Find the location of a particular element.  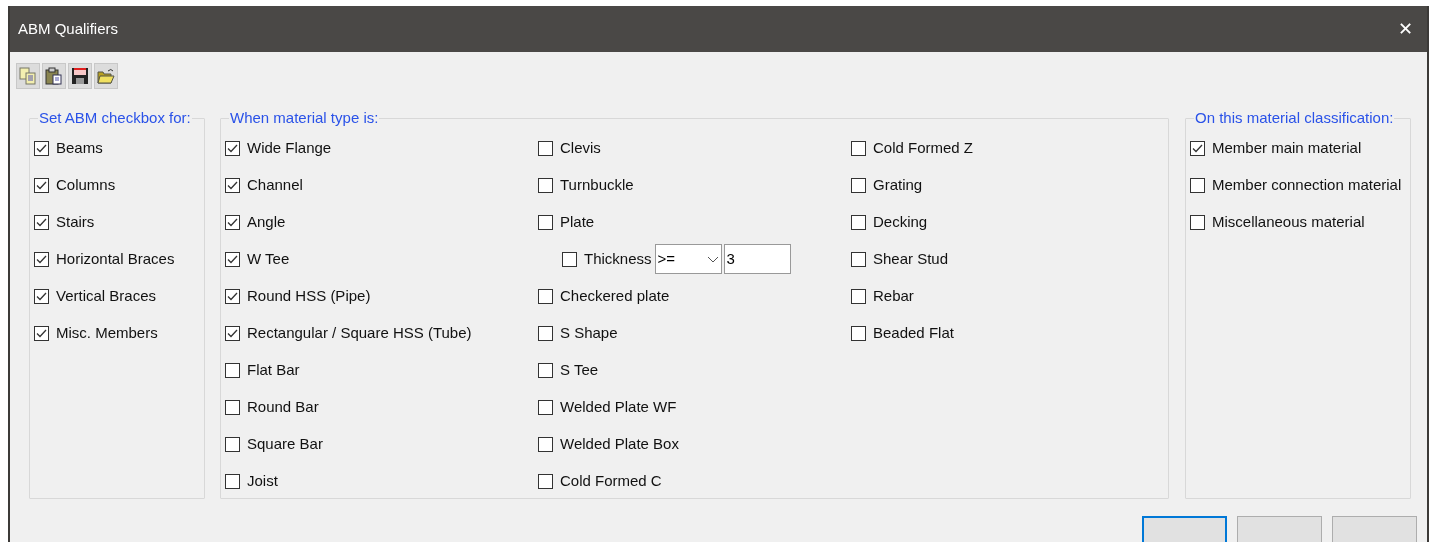

checkbox-label: Round HSS (Pipe) is located at coordinates (309, 296).